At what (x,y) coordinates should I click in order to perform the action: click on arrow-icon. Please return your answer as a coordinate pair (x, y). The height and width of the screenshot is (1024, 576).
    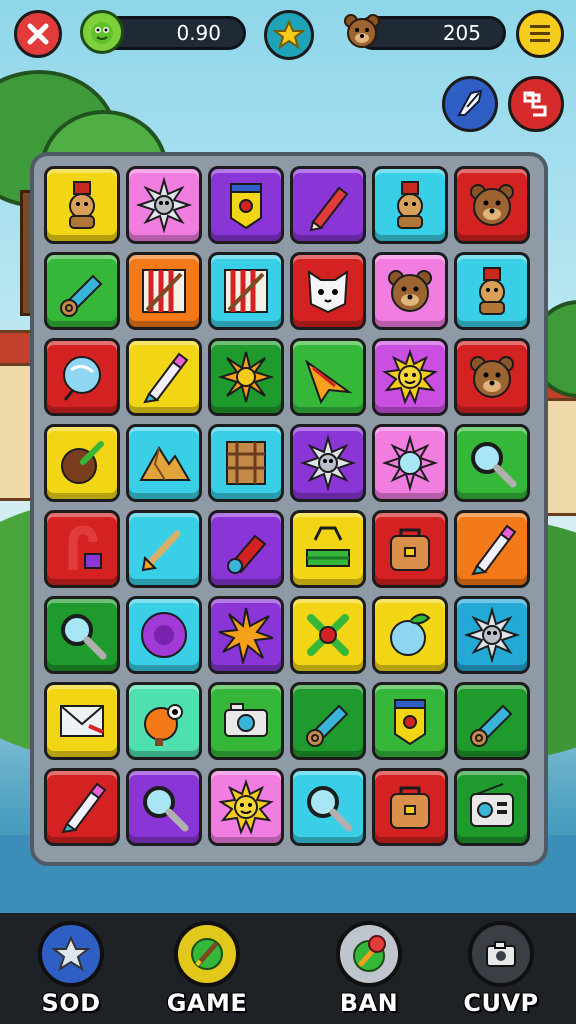
    Looking at the image, I should click on (470, 102).